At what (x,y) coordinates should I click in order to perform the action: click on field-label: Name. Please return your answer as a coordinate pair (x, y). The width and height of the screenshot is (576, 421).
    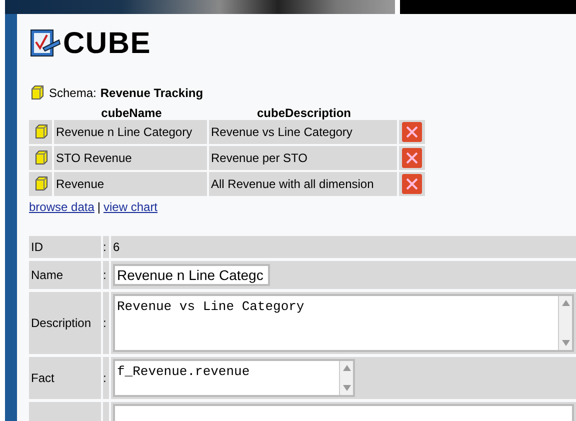
    Looking at the image, I should click on (65, 275).